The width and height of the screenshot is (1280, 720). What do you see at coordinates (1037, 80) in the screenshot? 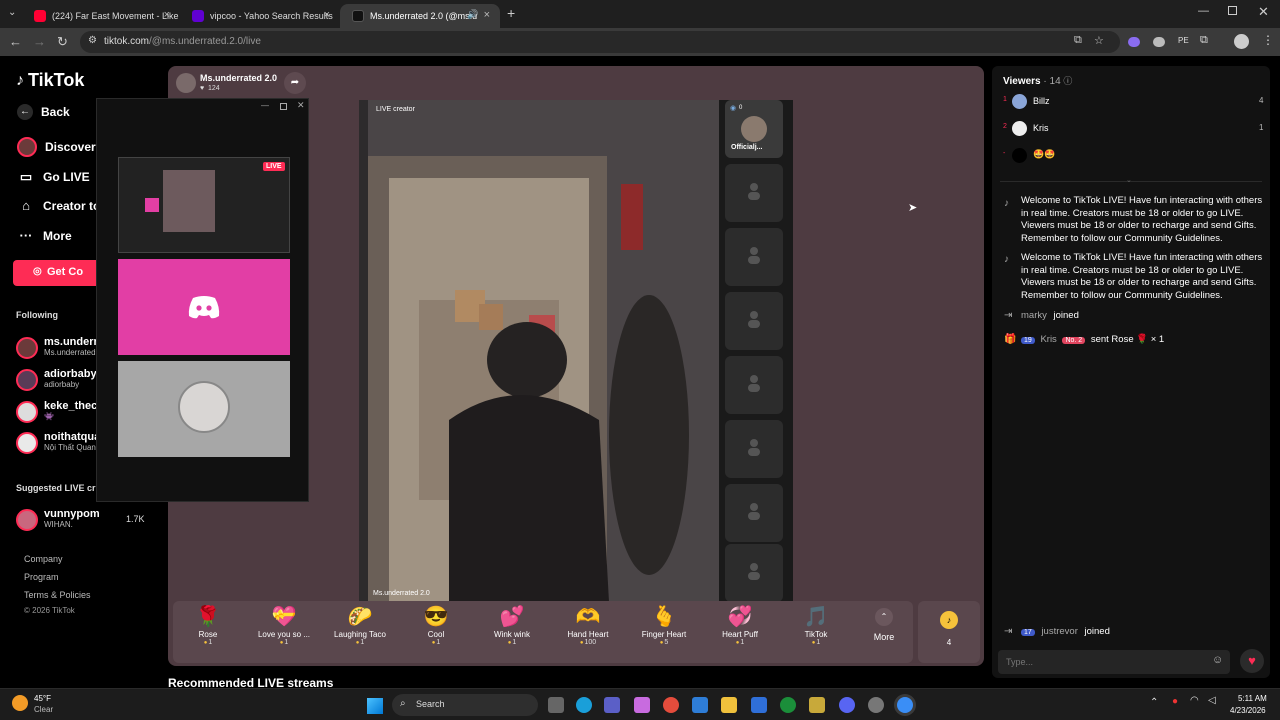
I see `viewers-header: Viewers · 14 ⓘ` at bounding box center [1037, 80].